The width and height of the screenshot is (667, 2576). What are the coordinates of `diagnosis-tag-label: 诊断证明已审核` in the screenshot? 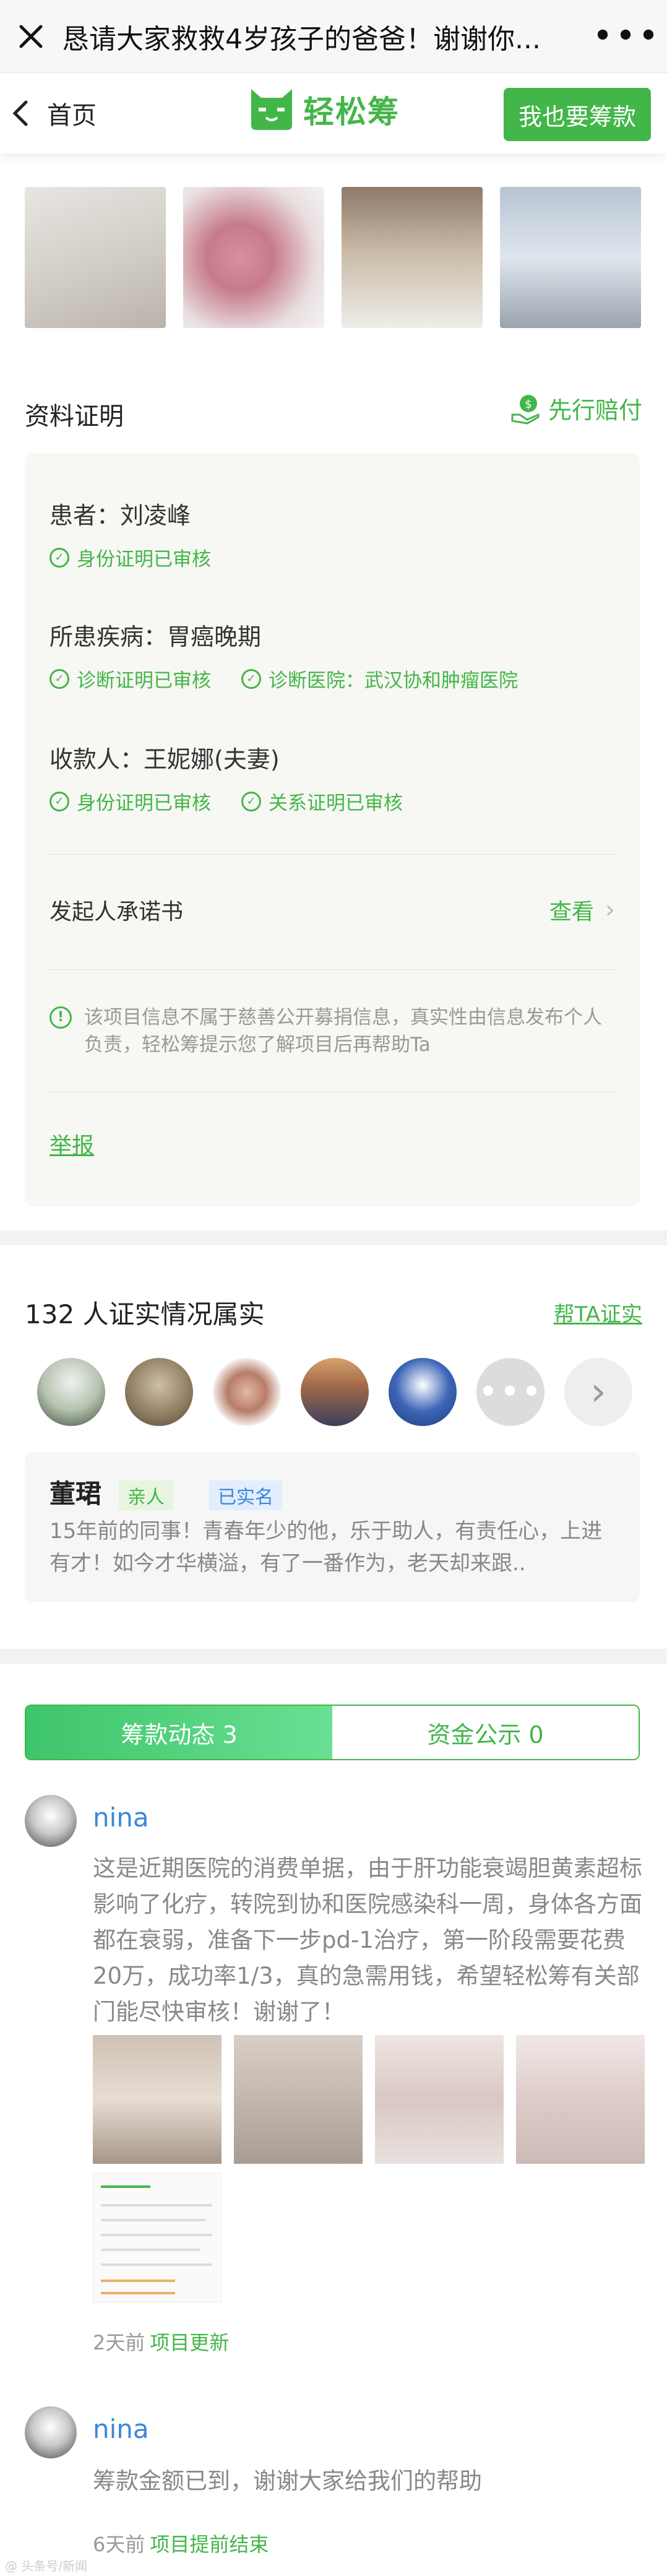 It's located at (144, 681).